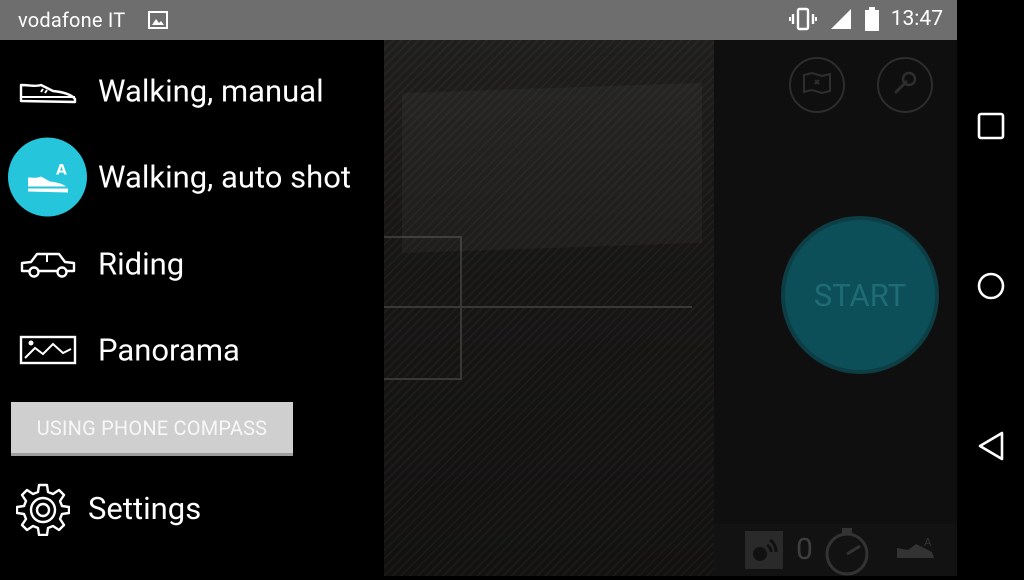  What do you see at coordinates (211, 91) in the screenshot?
I see `mode-label-walking-manual: Walking, manual` at bounding box center [211, 91].